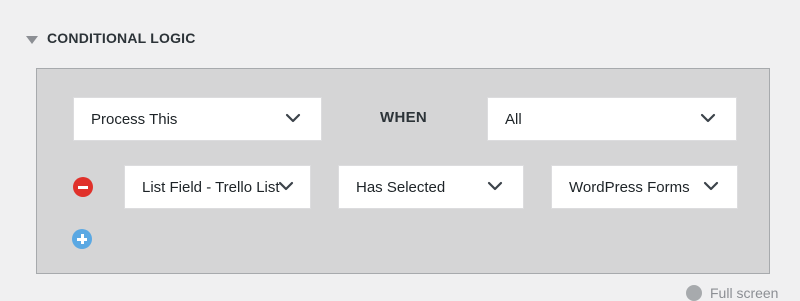 Image resolution: width=800 pixels, height=301 pixels. Describe the element at coordinates (82, 239) in the screenshot. I see `add-rule-button` at that location.